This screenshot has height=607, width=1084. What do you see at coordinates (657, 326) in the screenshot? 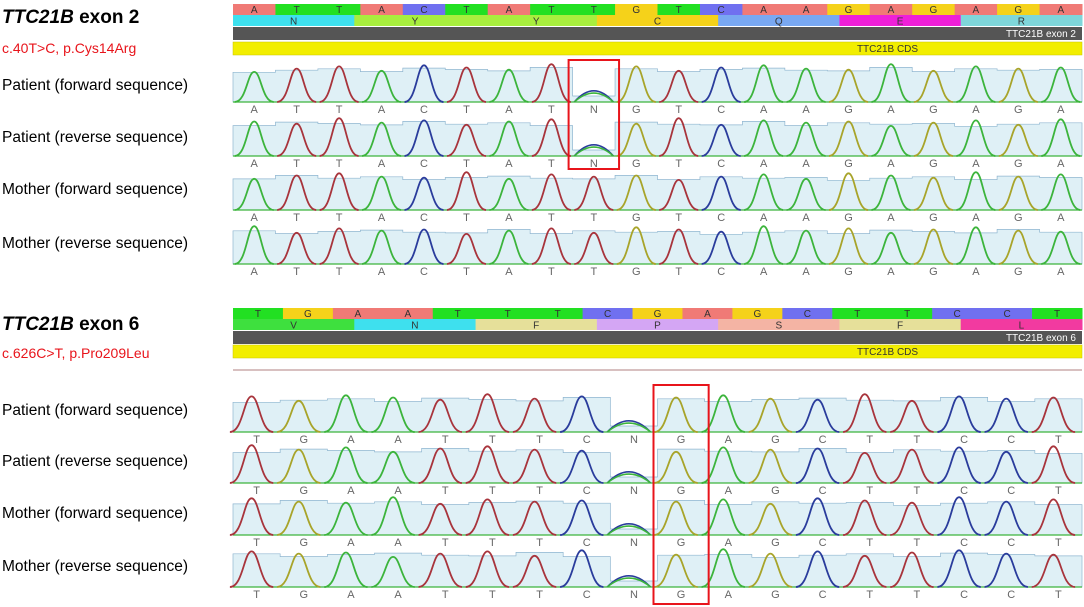
I see `aa-cell-letter: P` at bounding box center [657, 326].